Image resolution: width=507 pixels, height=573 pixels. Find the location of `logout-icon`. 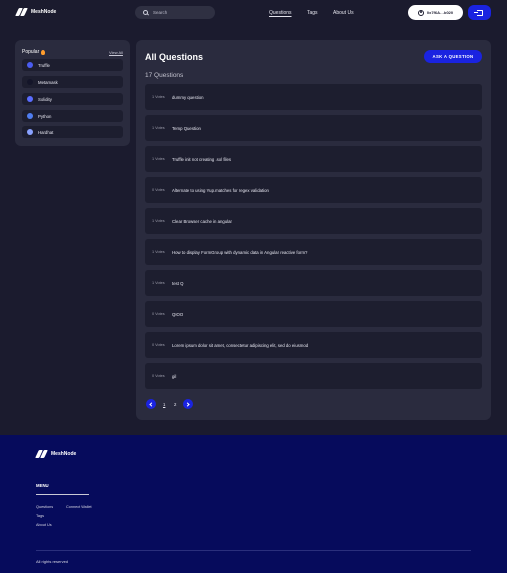

logout-icon is located at coordinates (478, 12).